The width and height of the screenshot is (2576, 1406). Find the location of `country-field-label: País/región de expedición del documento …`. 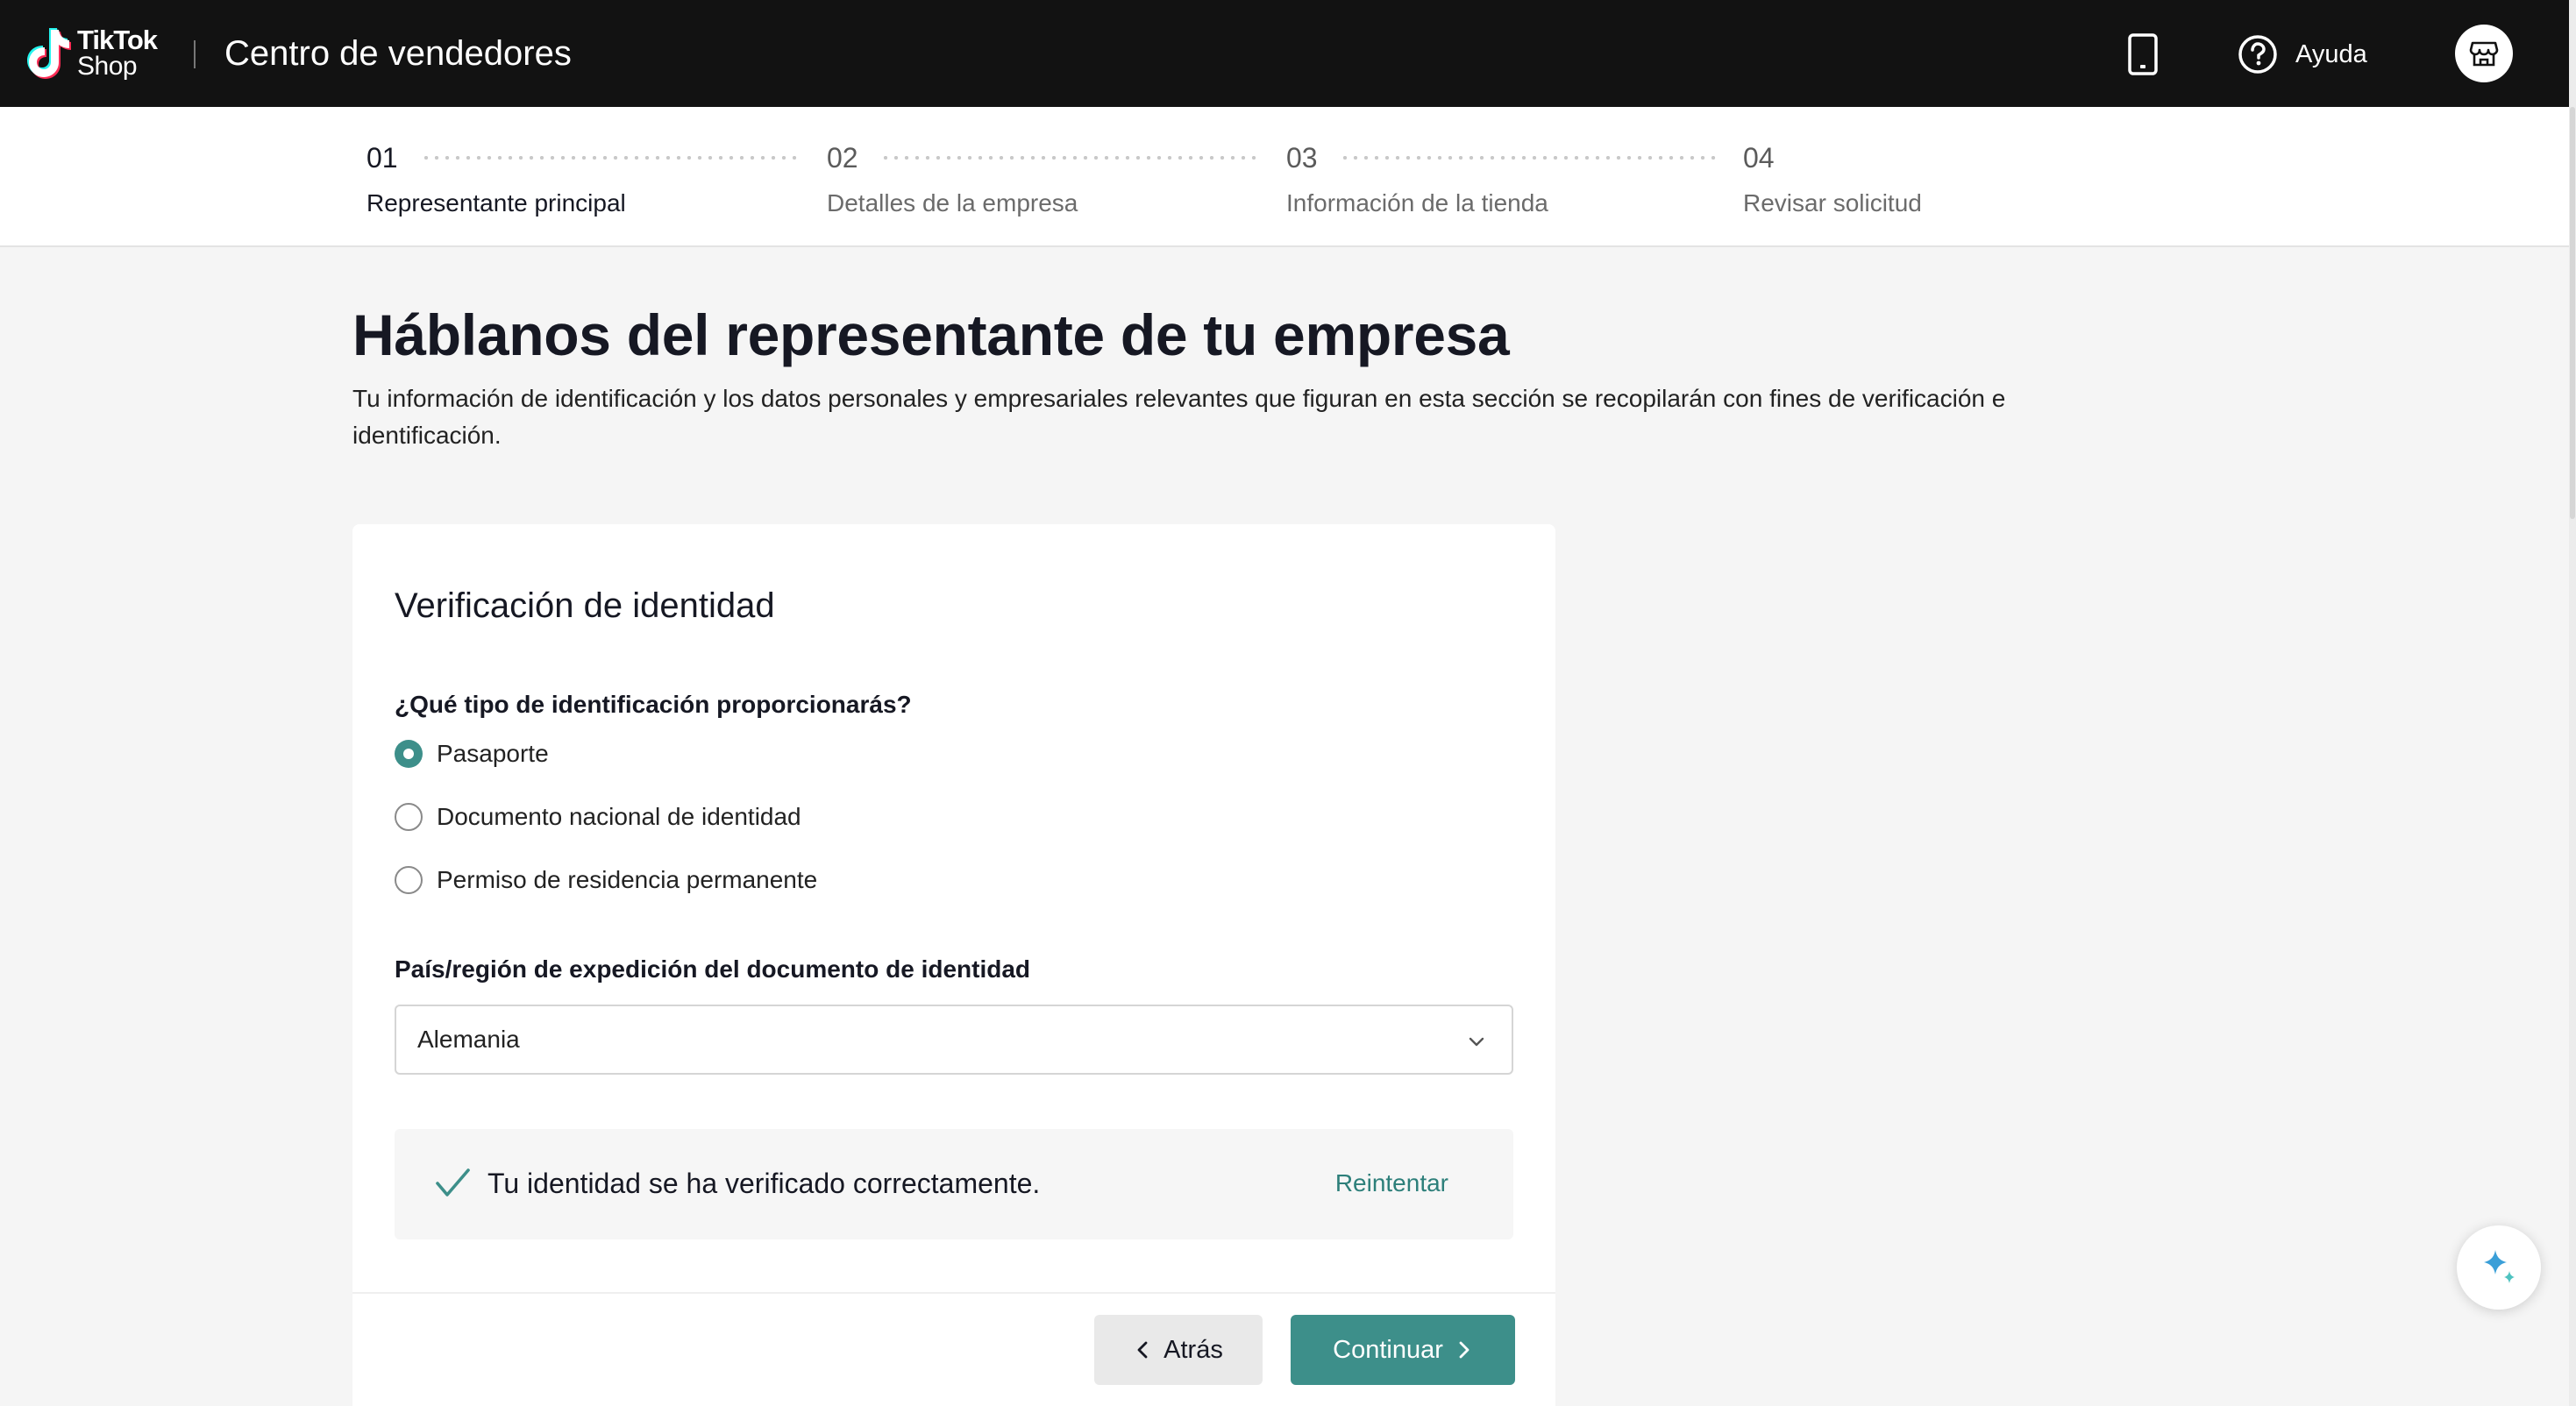

country-field-label: País/región de expedición del documento … is located at coordinates (713, 969).